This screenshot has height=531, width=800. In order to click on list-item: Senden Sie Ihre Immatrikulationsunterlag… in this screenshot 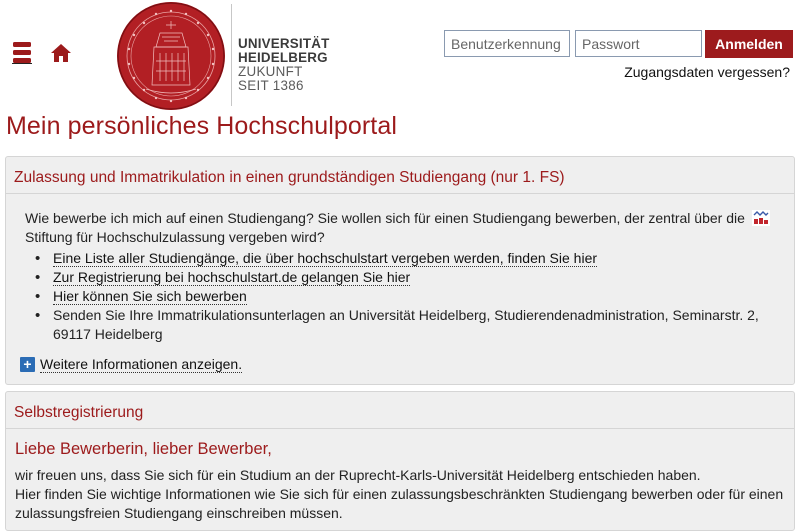, I will do `click(402, 325)`.